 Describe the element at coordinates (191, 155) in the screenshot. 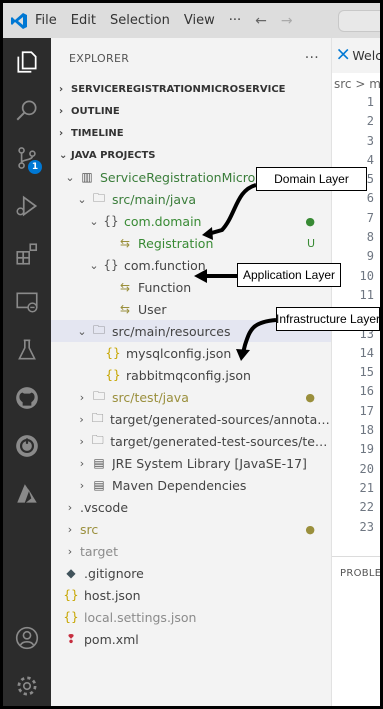

I see `section-java-projects: ⌄ JAVA PROJECTS` at that location.